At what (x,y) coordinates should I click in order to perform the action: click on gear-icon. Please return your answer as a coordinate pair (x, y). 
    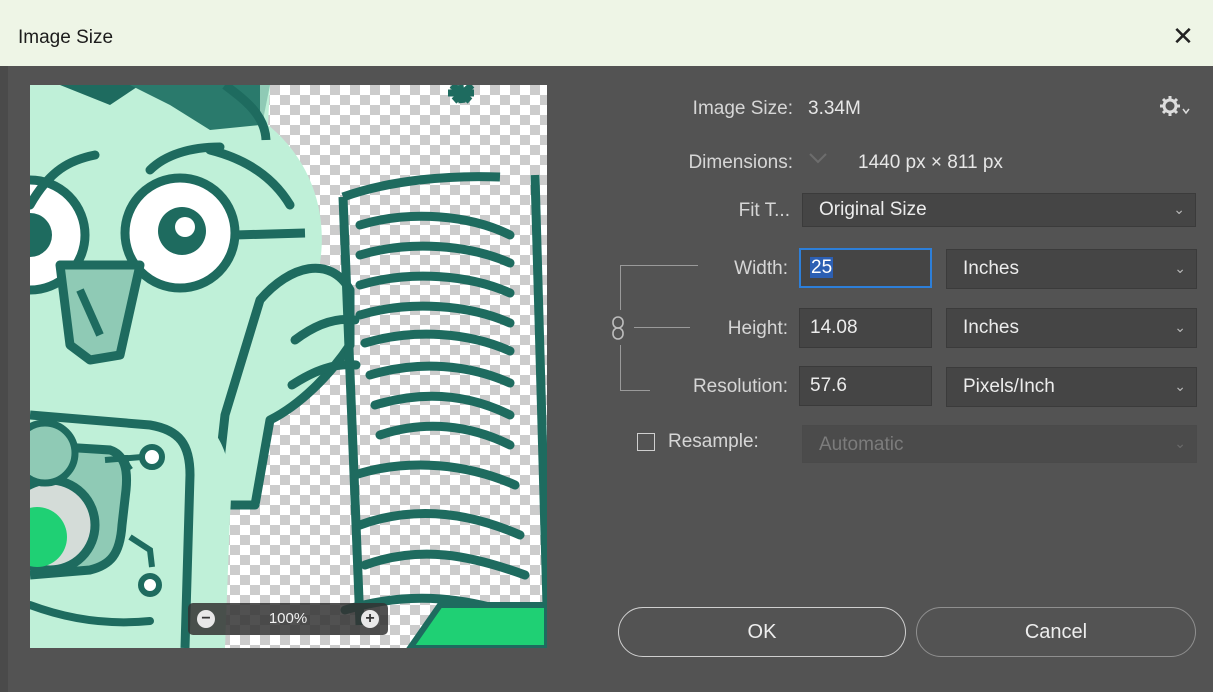
    Looking at the image, I should click on (1175, 106).